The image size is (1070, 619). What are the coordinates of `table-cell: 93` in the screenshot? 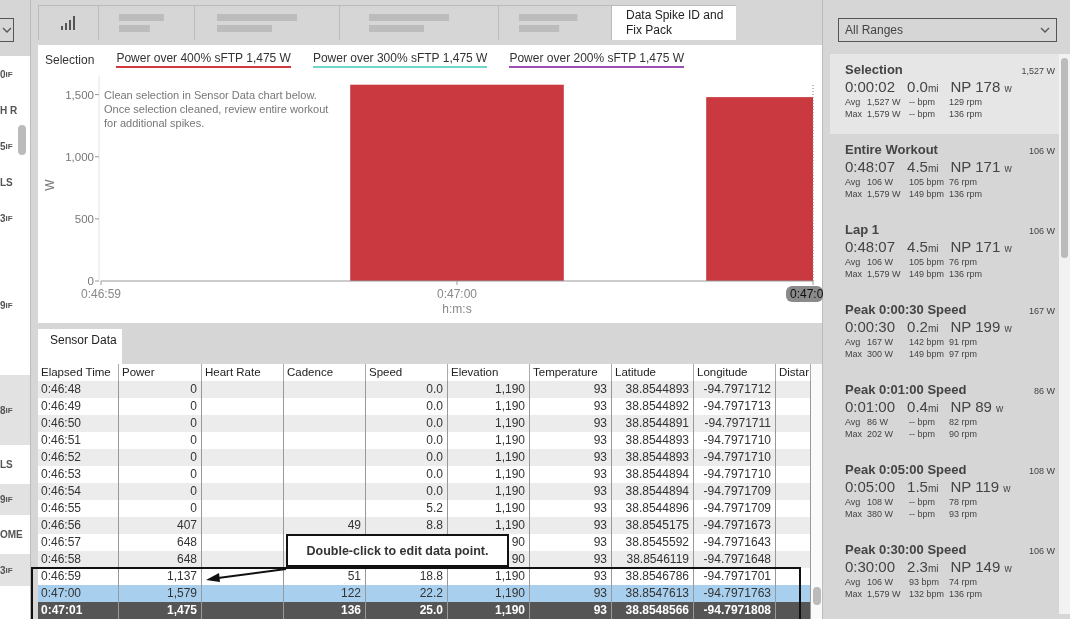 It's located at (571, 559).